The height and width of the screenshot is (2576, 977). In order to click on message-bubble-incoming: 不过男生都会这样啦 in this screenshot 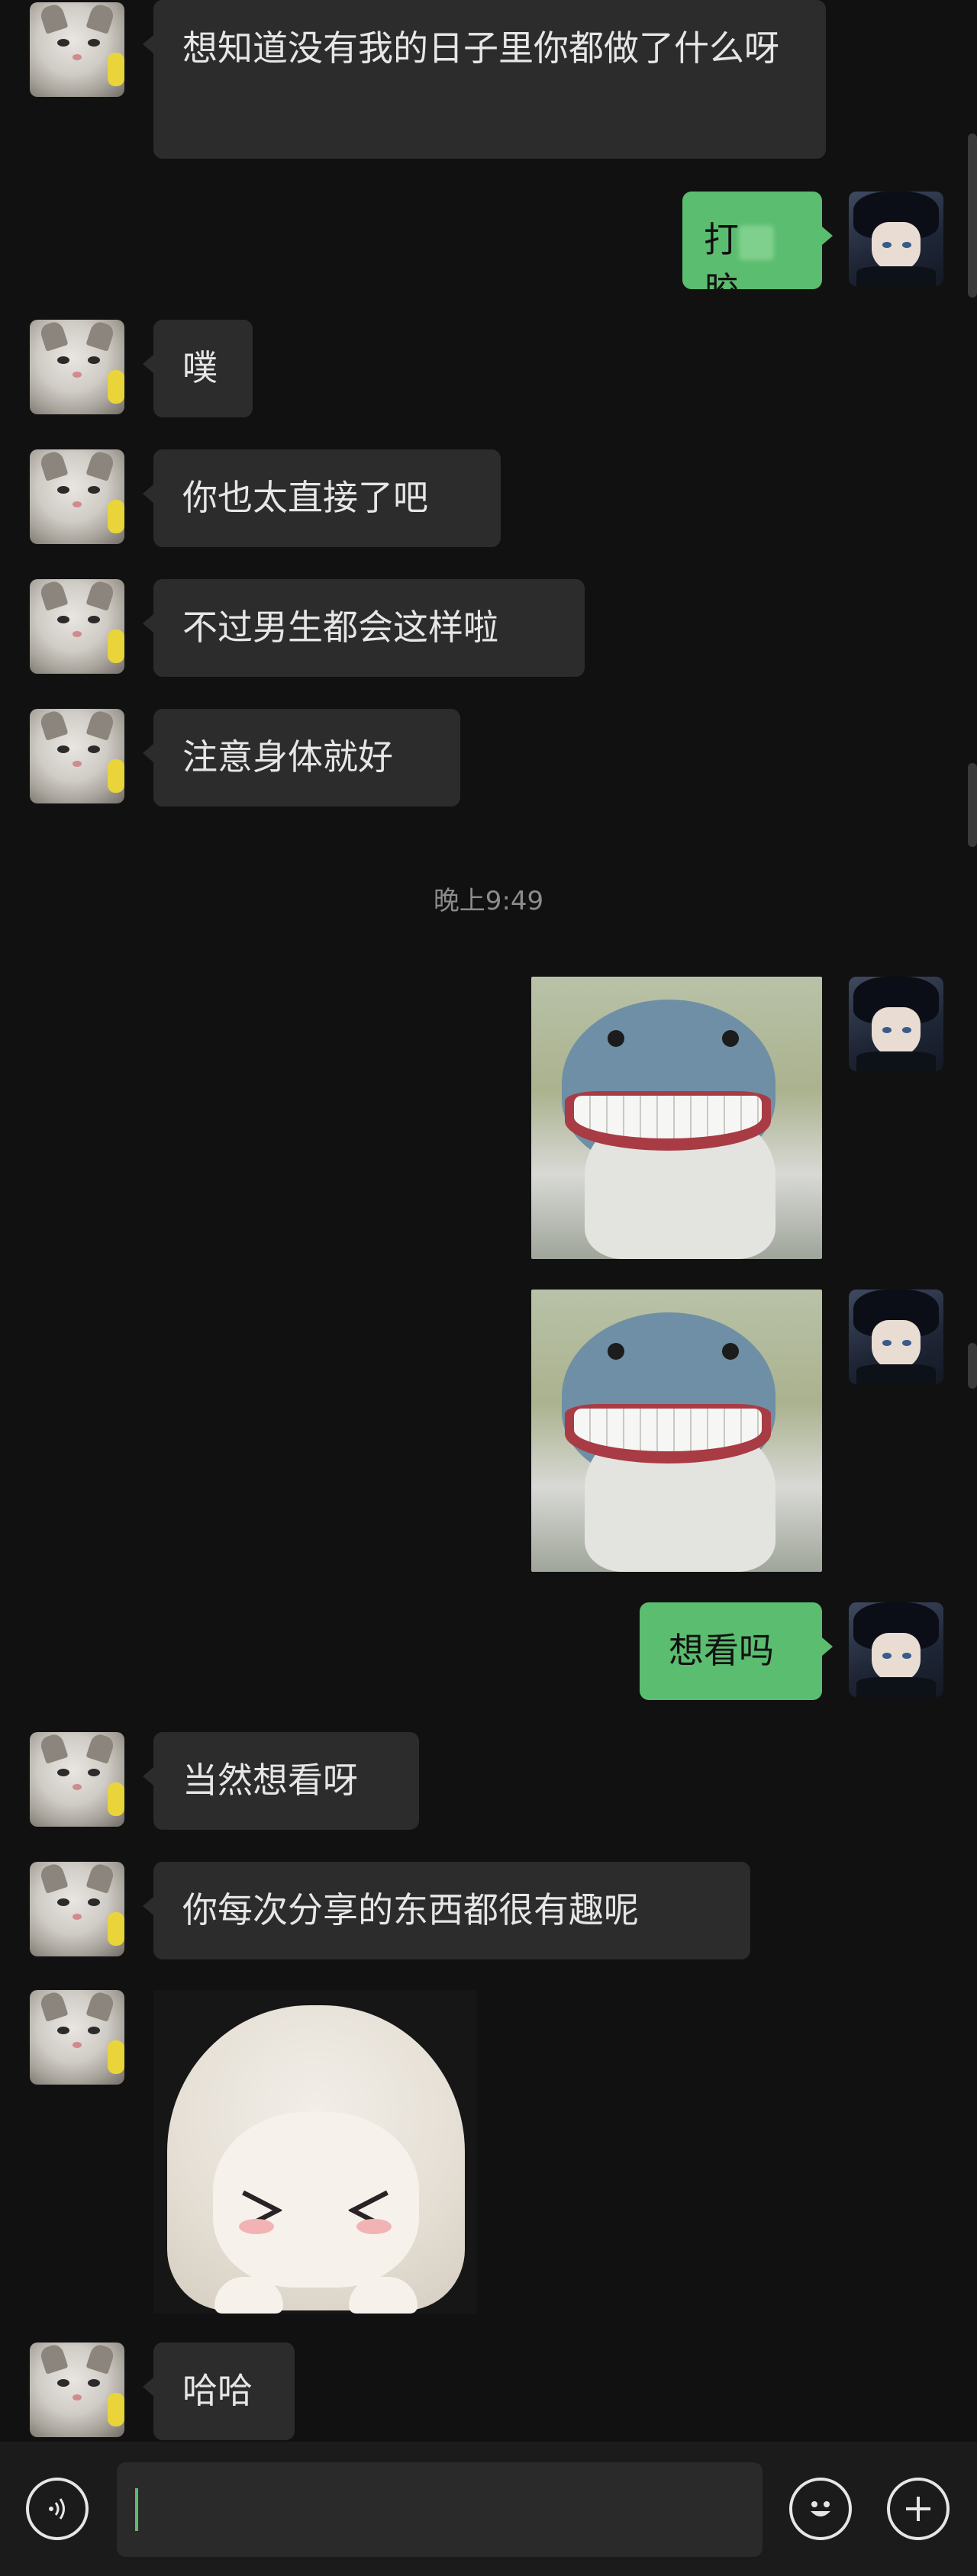, I will do `click(364, 628)`.